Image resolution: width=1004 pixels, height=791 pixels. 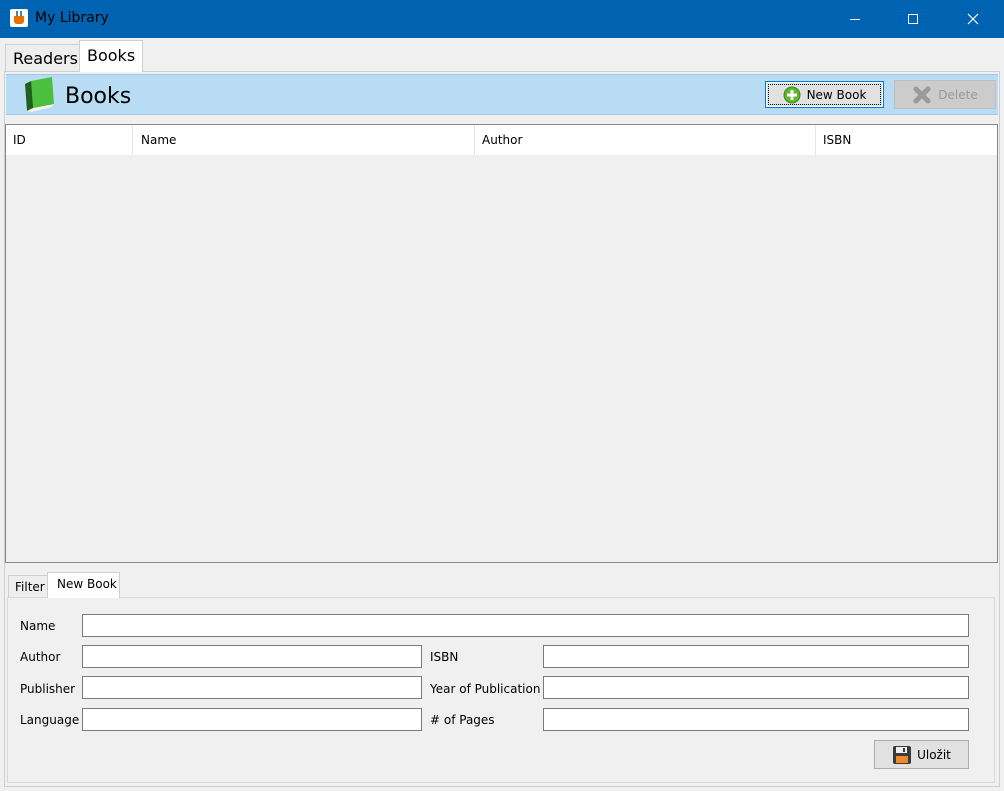 I want to click on close-button, so click(x=973, y=19).